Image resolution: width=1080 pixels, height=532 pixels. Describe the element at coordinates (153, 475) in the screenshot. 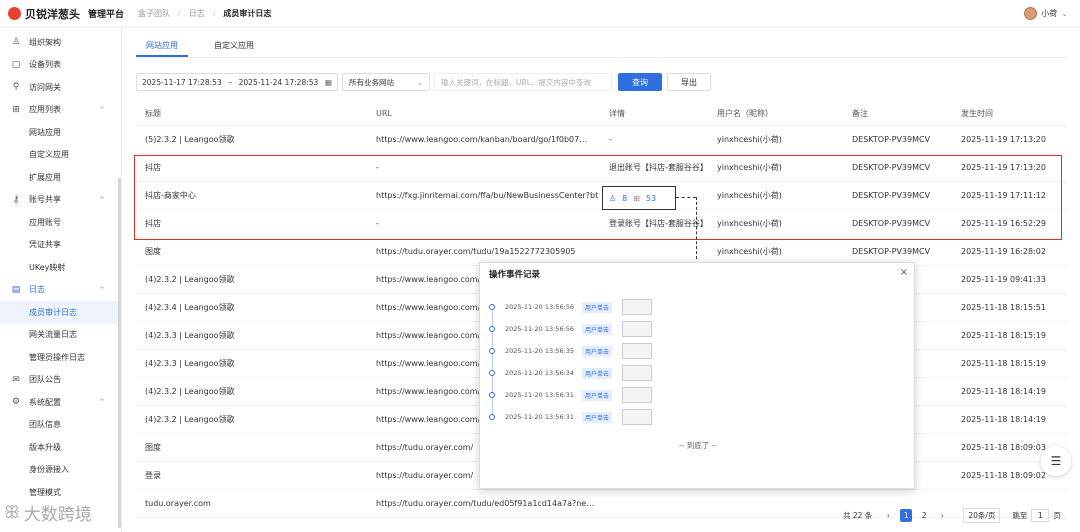

I see `cell-title: 登录` at that location.